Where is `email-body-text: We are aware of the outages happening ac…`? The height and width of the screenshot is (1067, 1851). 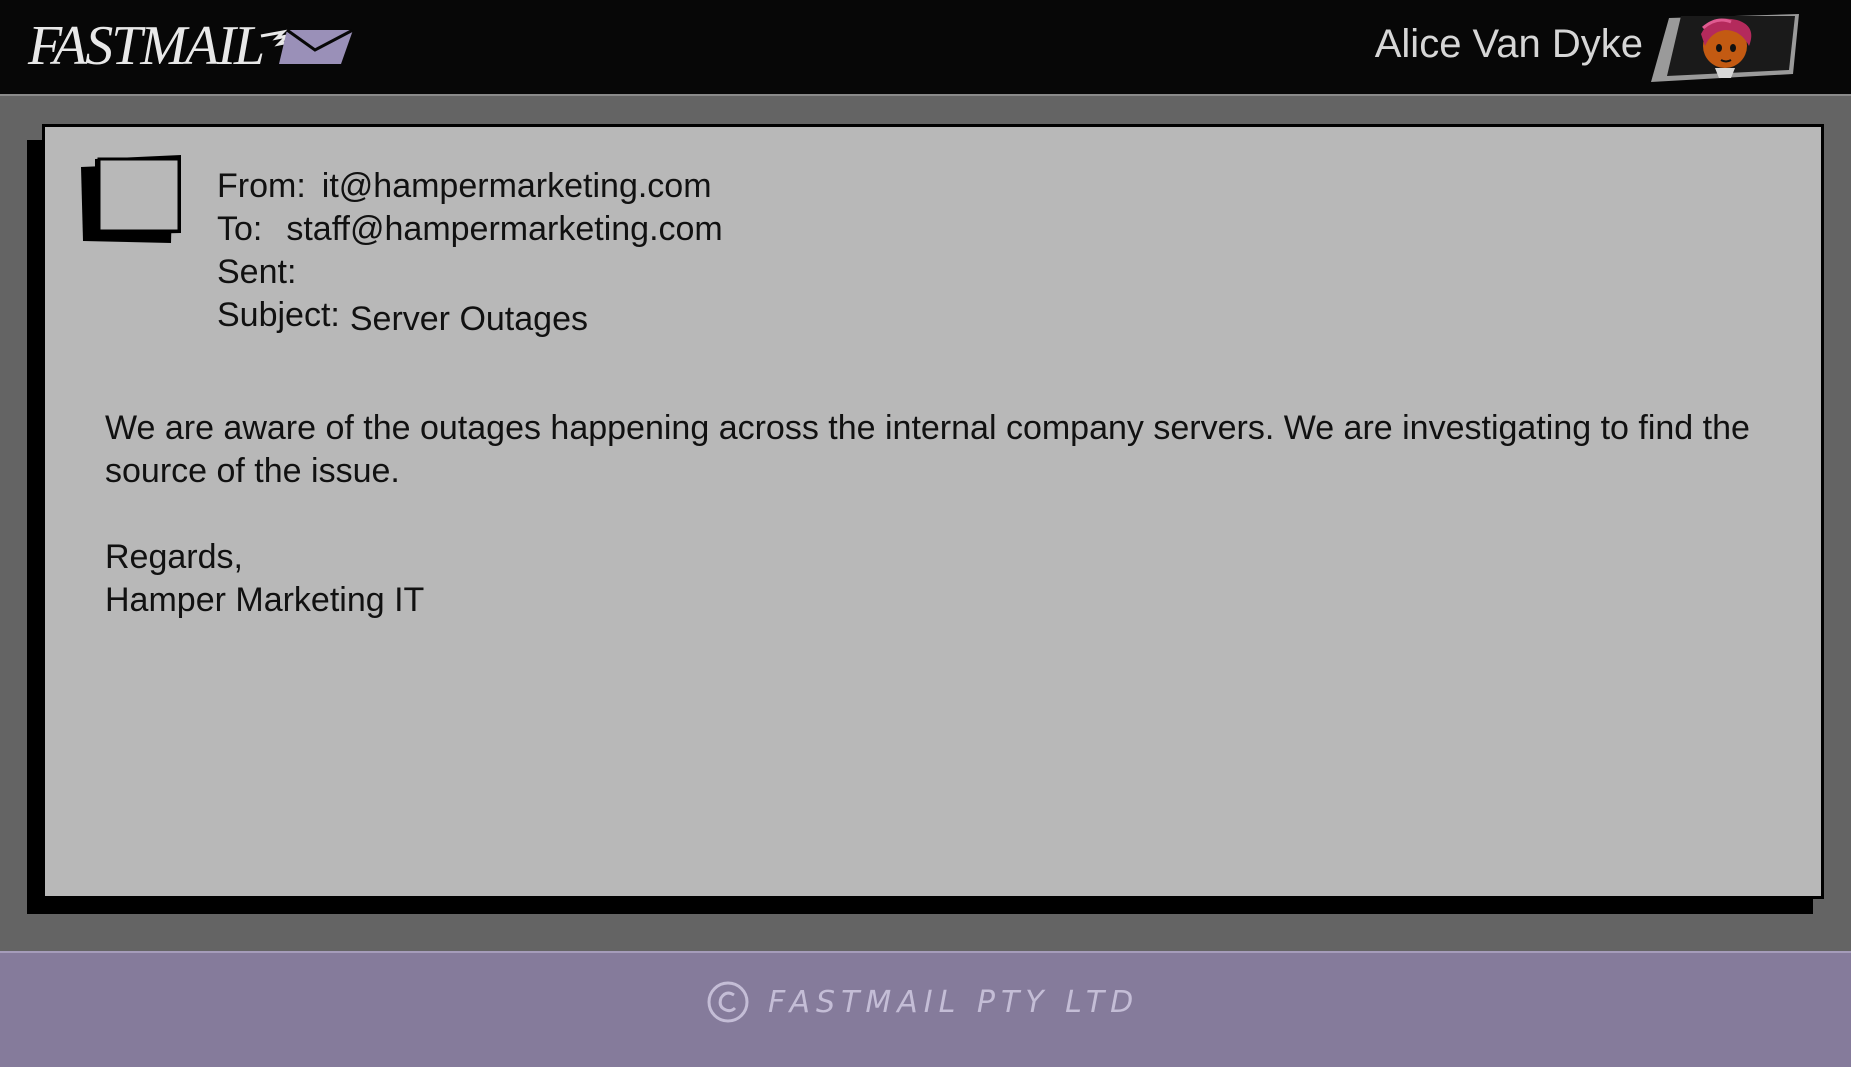 email-body-text: We are aware of the outages happening ac… is located at coordinates (927, 449).